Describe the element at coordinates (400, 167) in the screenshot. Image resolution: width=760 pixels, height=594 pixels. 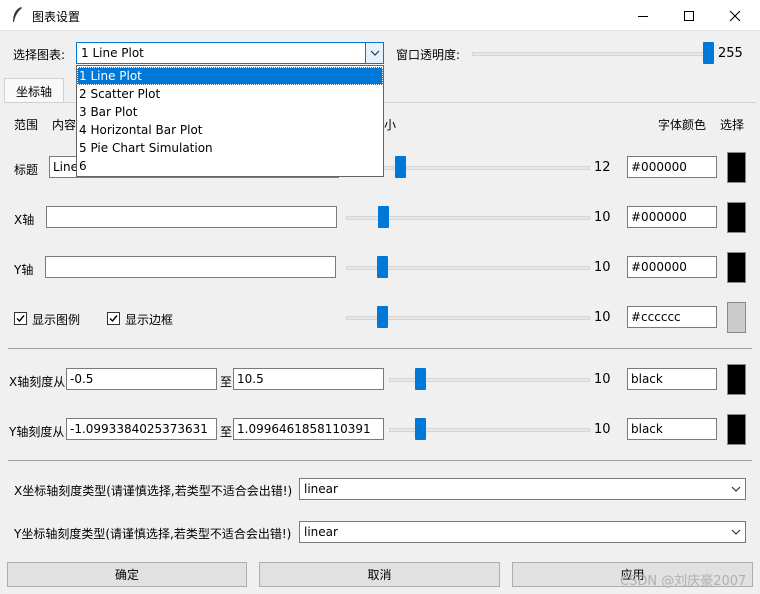
I see `title-size-slider-thumb` at that location.